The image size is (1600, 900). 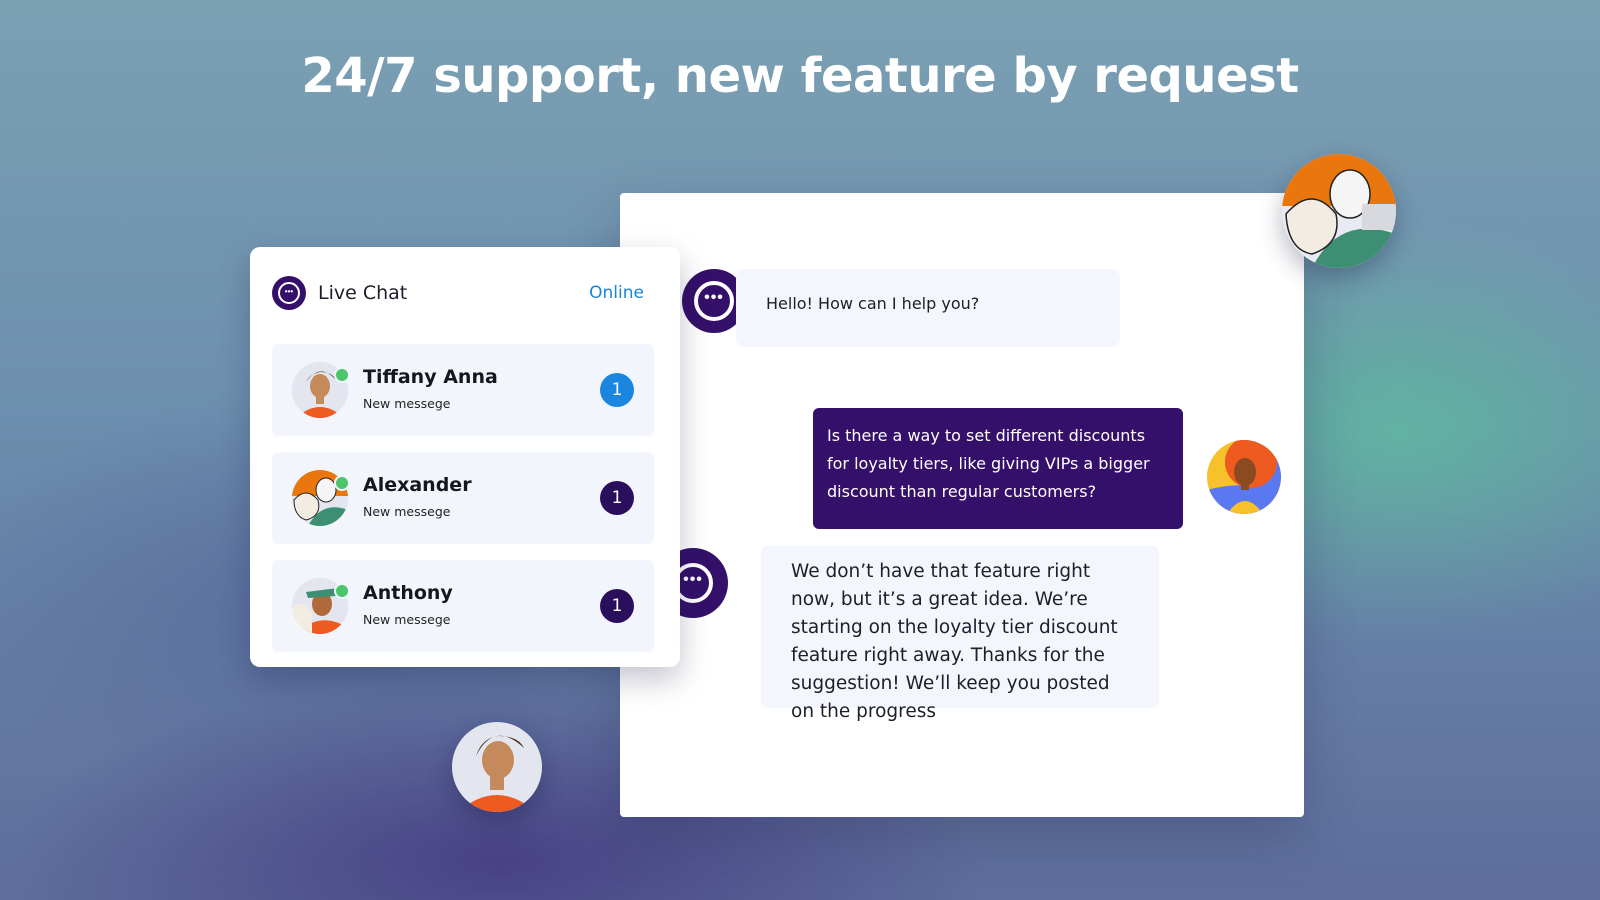 What do you see at coordinates (1339, 211) in the screenshot?
I see `floating-avatar-alexander` at bounding box center [1339, 211].